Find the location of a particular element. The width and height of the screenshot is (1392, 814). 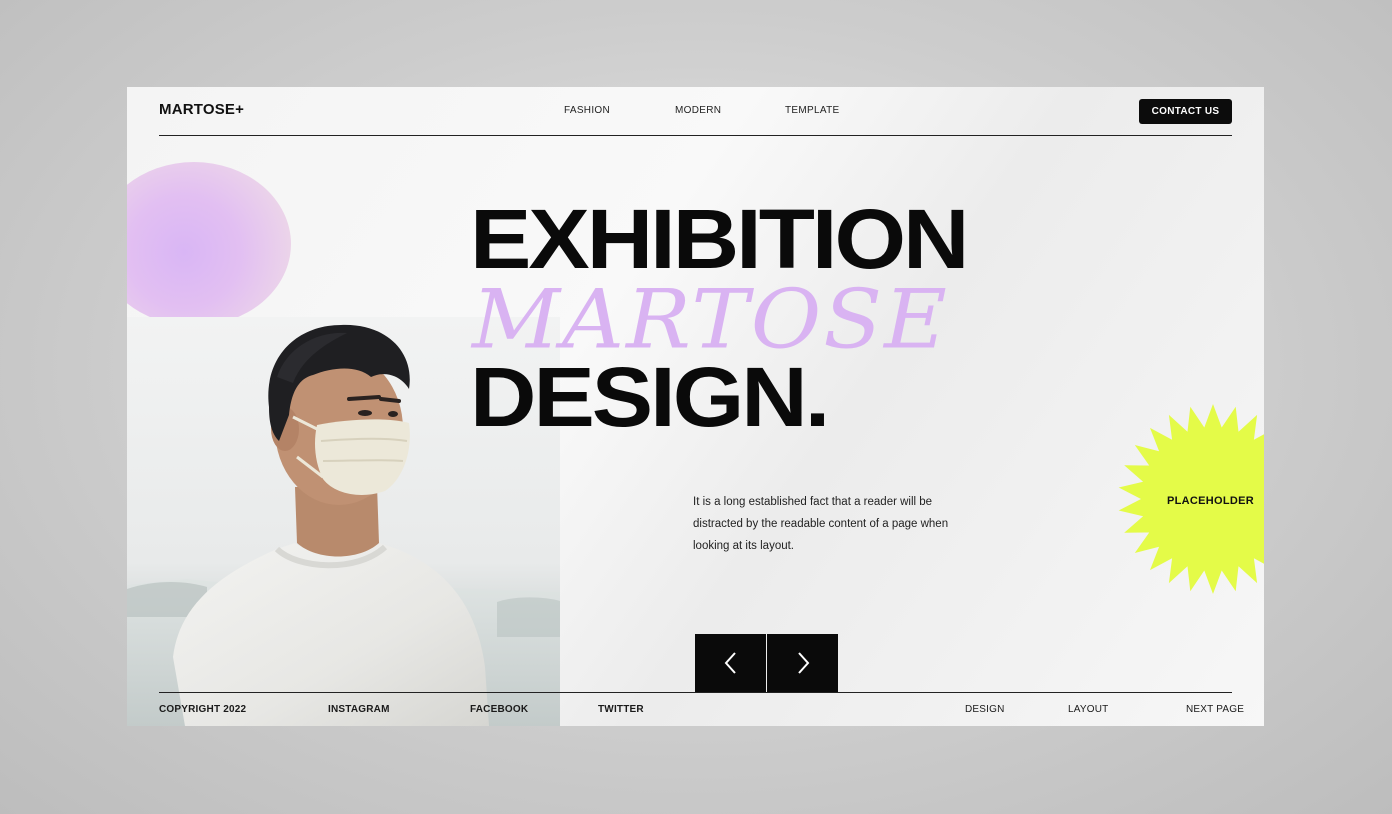

header-divider is located at coordinates (695, 135).